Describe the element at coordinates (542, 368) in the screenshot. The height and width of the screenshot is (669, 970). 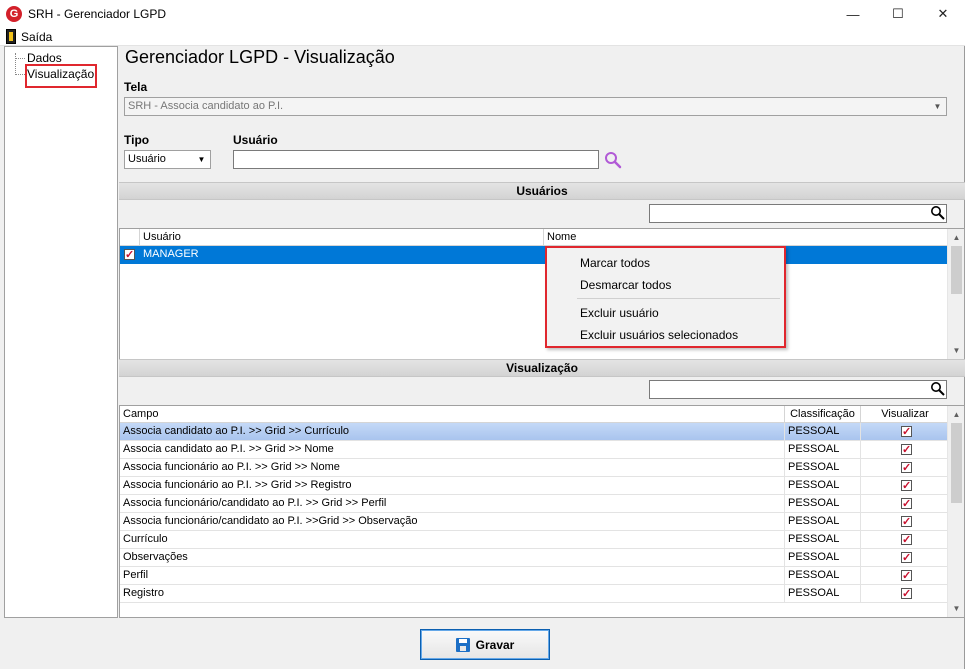
I see `view-section-header: Visualização` at that location.